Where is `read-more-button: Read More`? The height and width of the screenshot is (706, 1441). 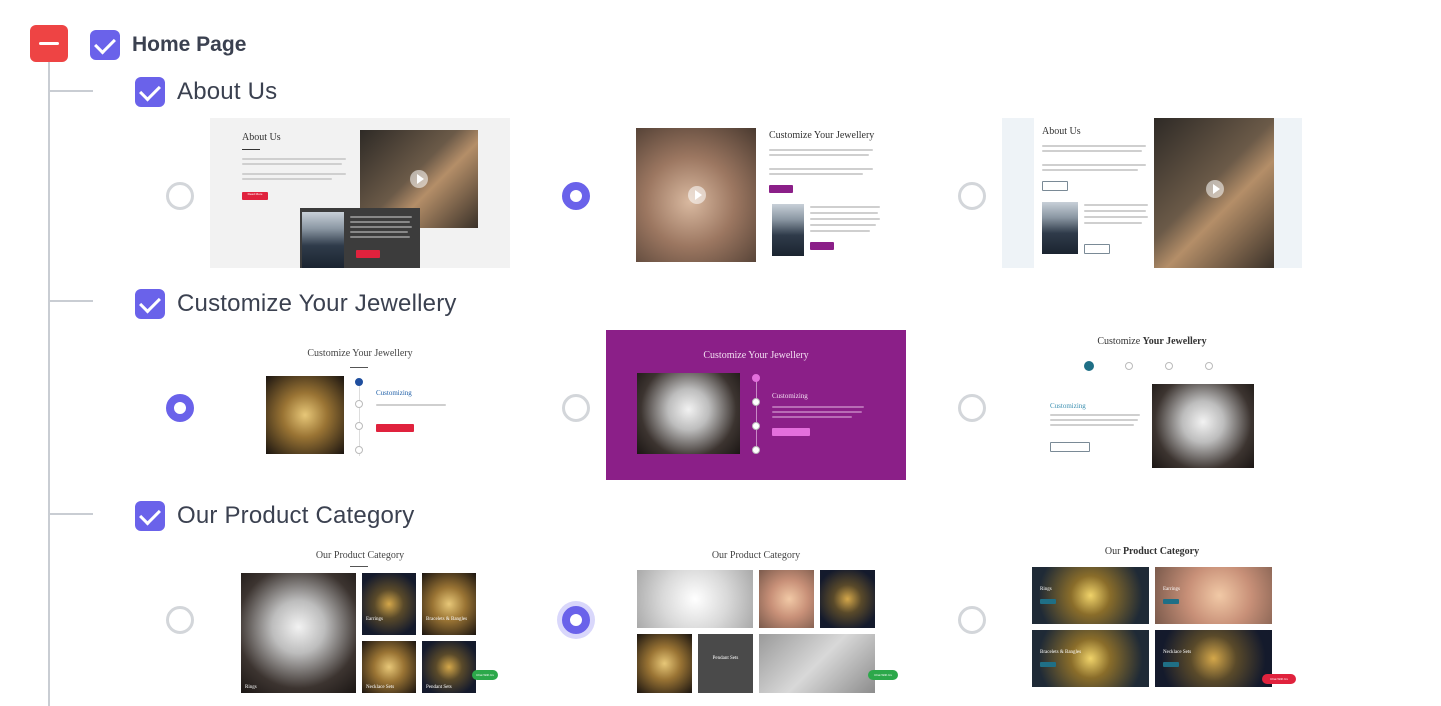
read-more-button: Read More is located at coordinates (255, 196).